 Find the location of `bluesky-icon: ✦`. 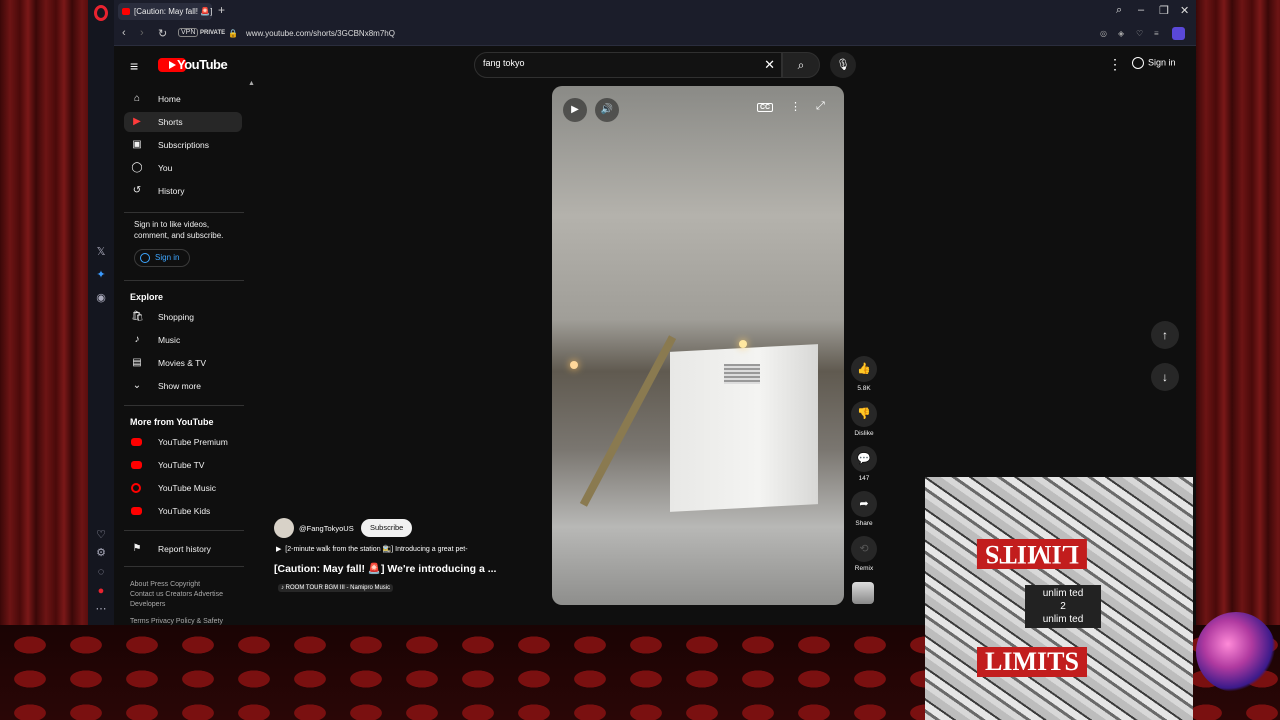

bluesky-icon: ✦ is located at coordinates (101, 275).